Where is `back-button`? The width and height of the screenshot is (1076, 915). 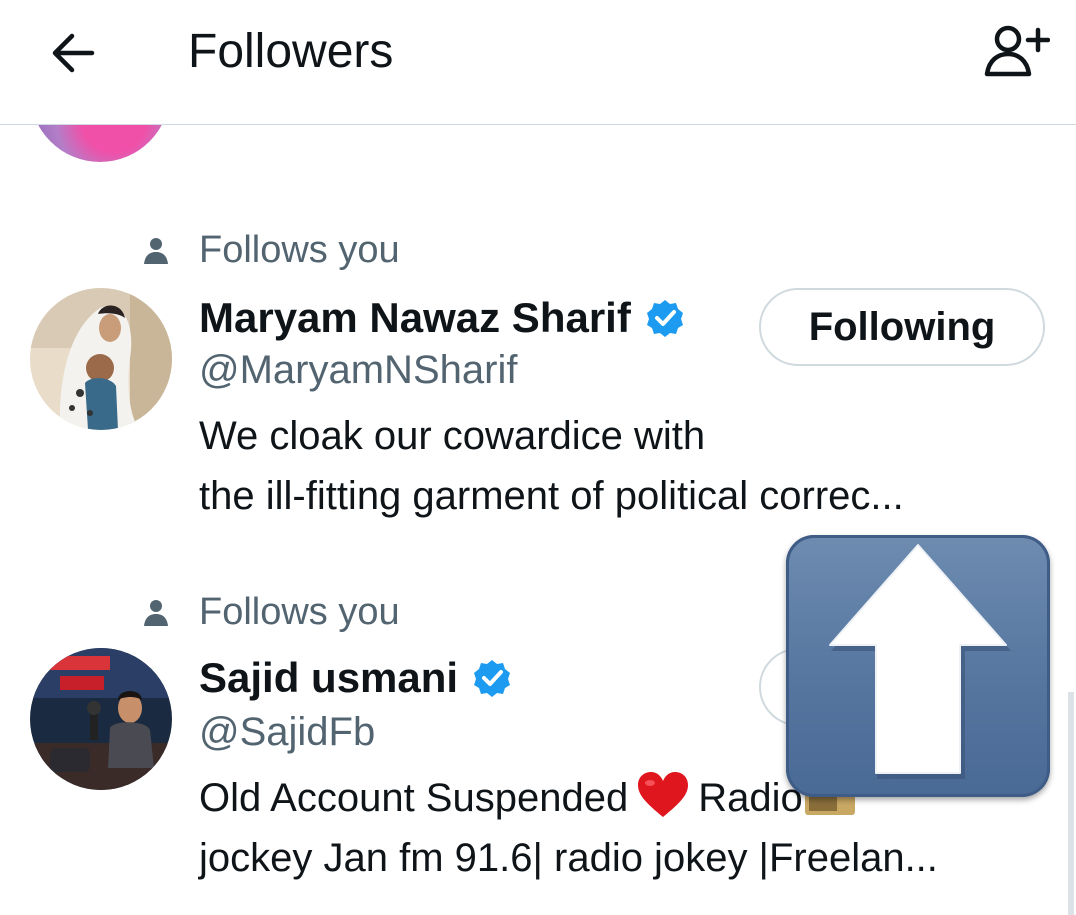 back-button is located at coordinates (73, 53).